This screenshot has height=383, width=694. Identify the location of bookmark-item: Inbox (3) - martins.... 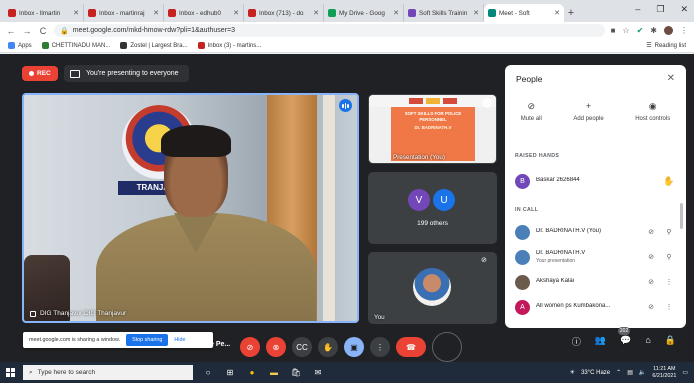
(229, 45).